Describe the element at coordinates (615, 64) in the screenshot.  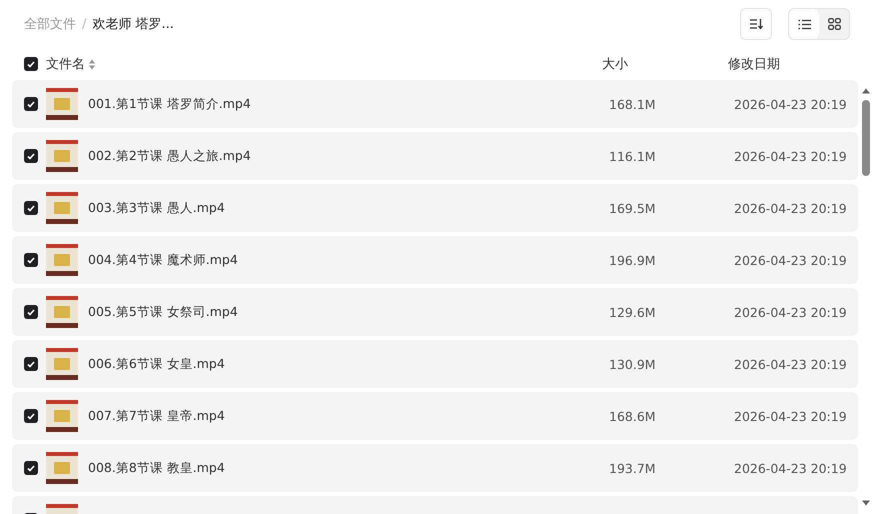
I see `column-header: 大小` at that location.